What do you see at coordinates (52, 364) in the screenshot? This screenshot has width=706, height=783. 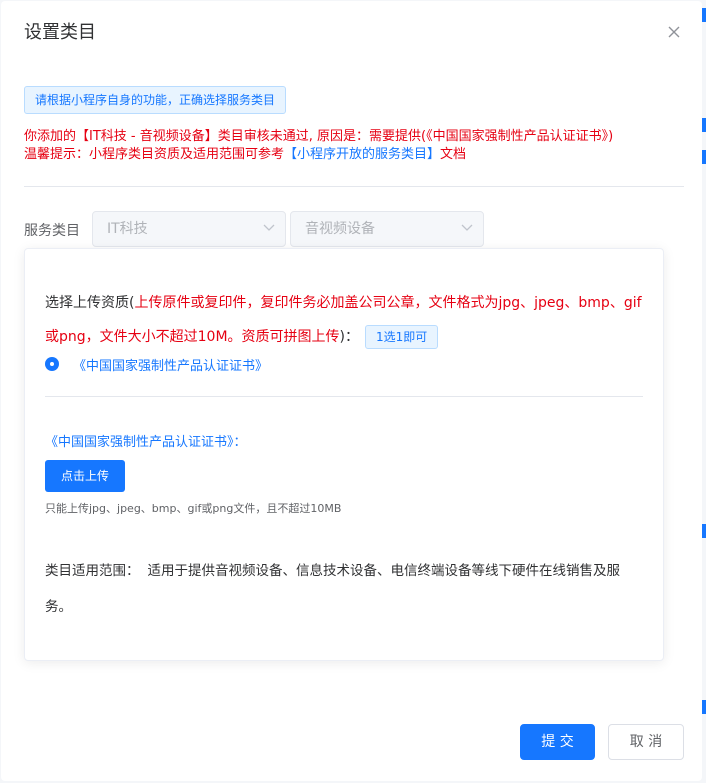 I see `radio-checked-icon` at bounding box center [52, 364].